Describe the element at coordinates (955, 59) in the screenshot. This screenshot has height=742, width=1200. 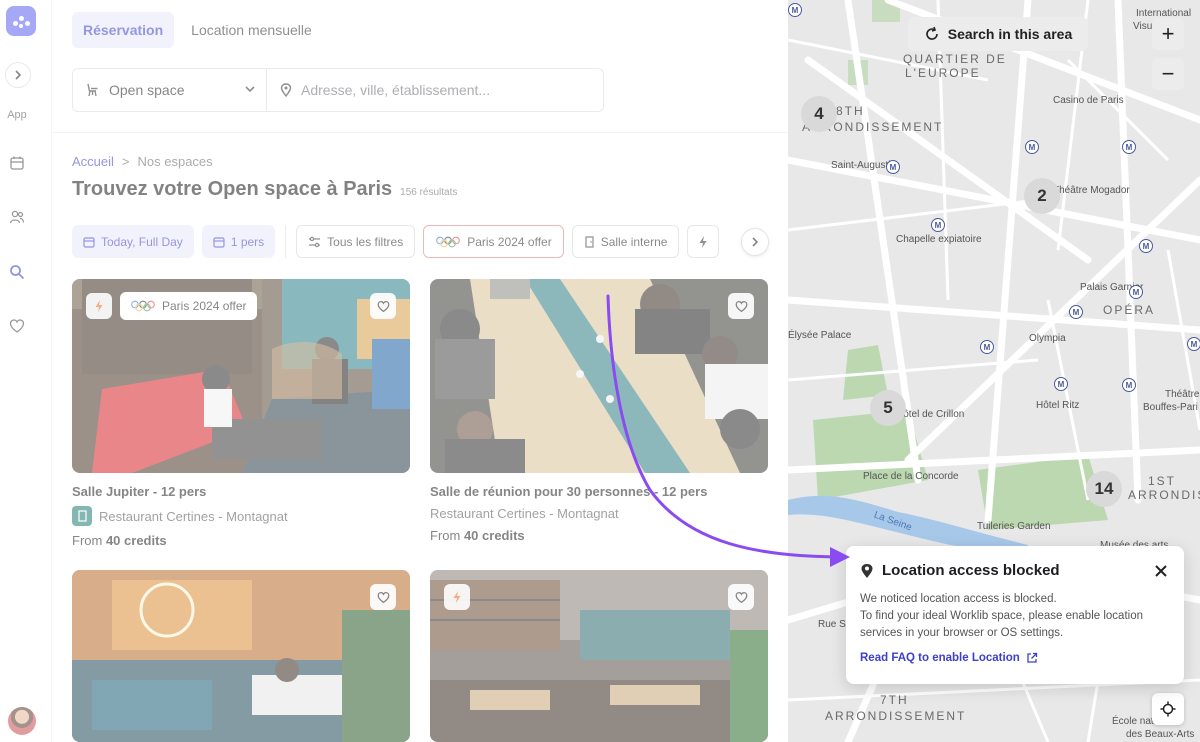
I see `district-label: QUARTIER DE` at that location.